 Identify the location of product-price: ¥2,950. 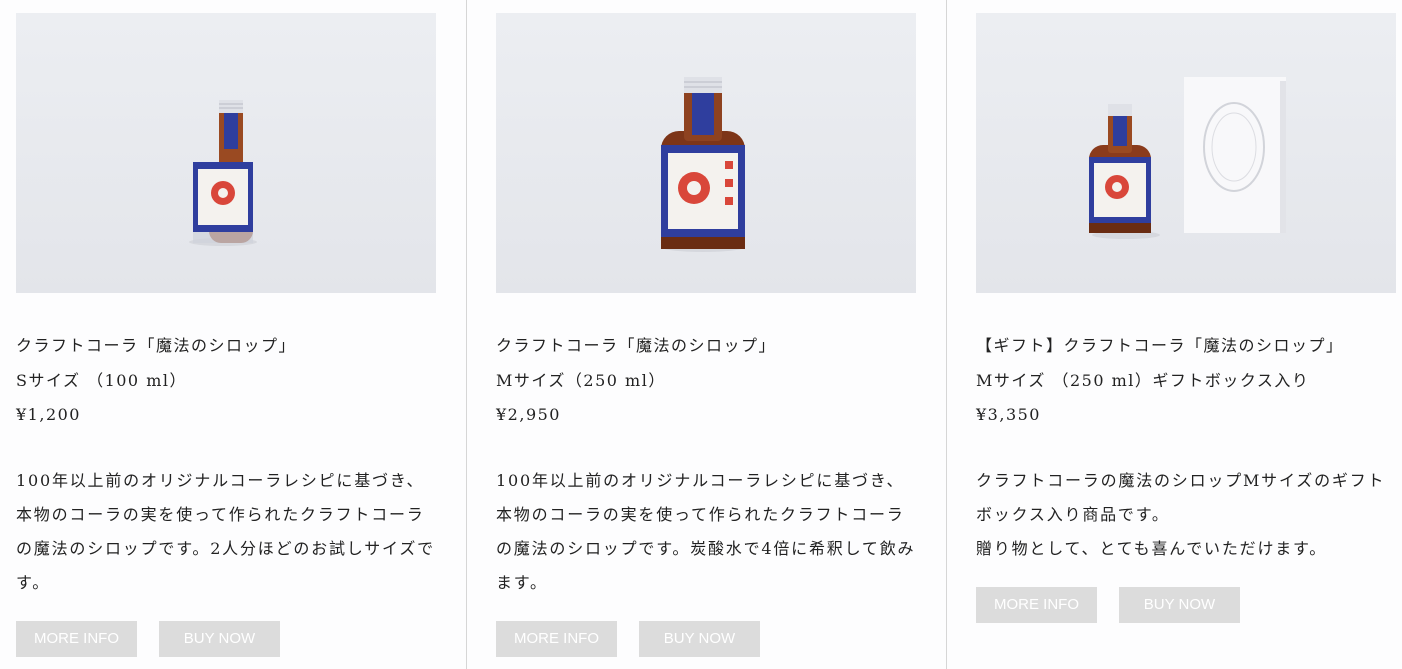
(528, 414).